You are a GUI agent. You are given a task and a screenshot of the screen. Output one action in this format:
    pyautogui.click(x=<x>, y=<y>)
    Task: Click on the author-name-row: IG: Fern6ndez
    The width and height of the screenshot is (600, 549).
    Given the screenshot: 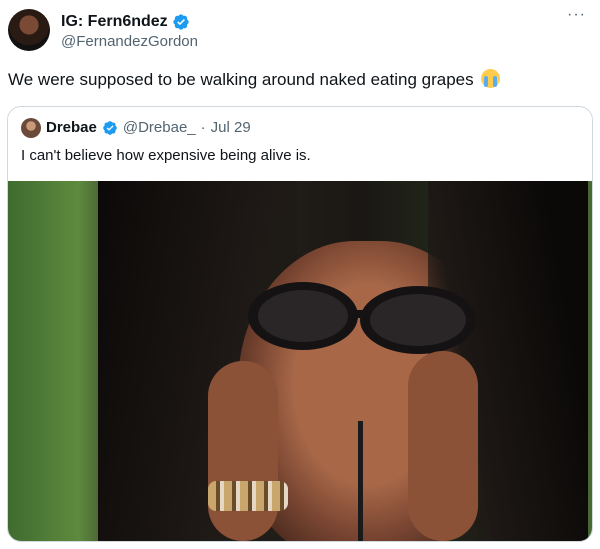 What is the action you would take?
    pyautogui.click(x=125, y=22)
    